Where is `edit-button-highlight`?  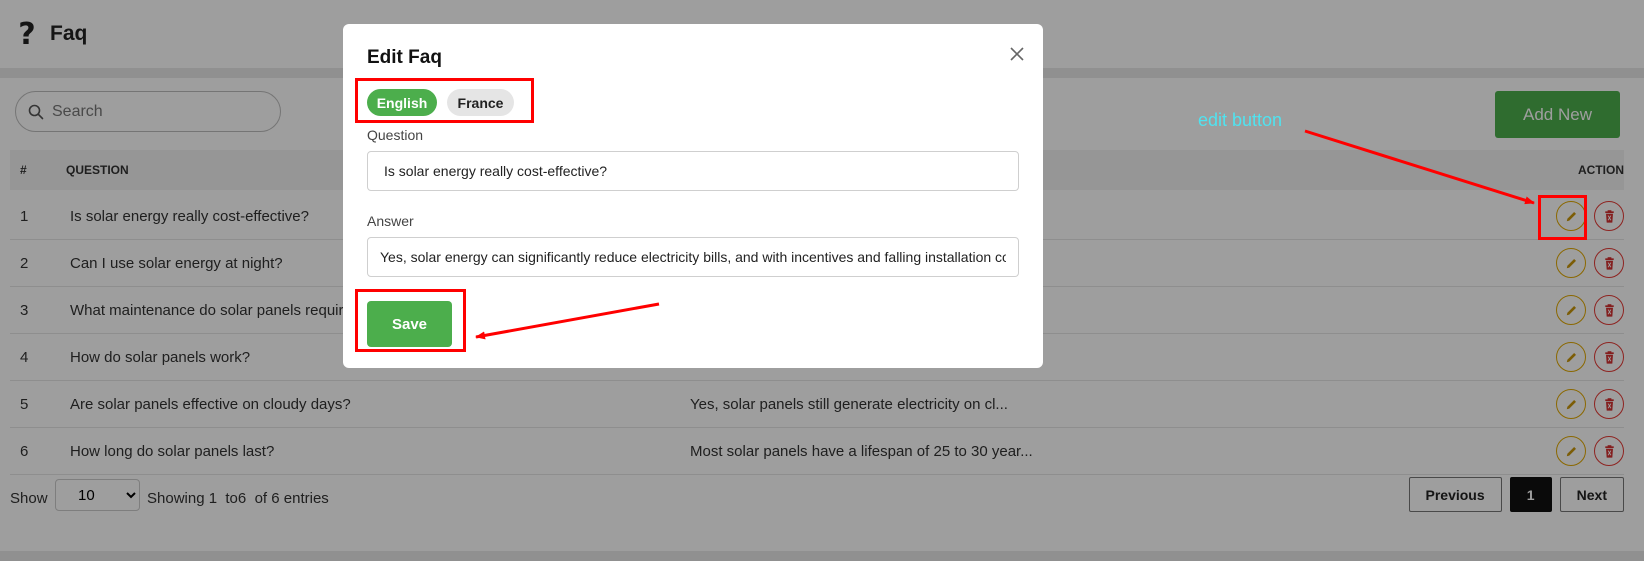
edit-button-highlight is located at coordinates (1562, 217).